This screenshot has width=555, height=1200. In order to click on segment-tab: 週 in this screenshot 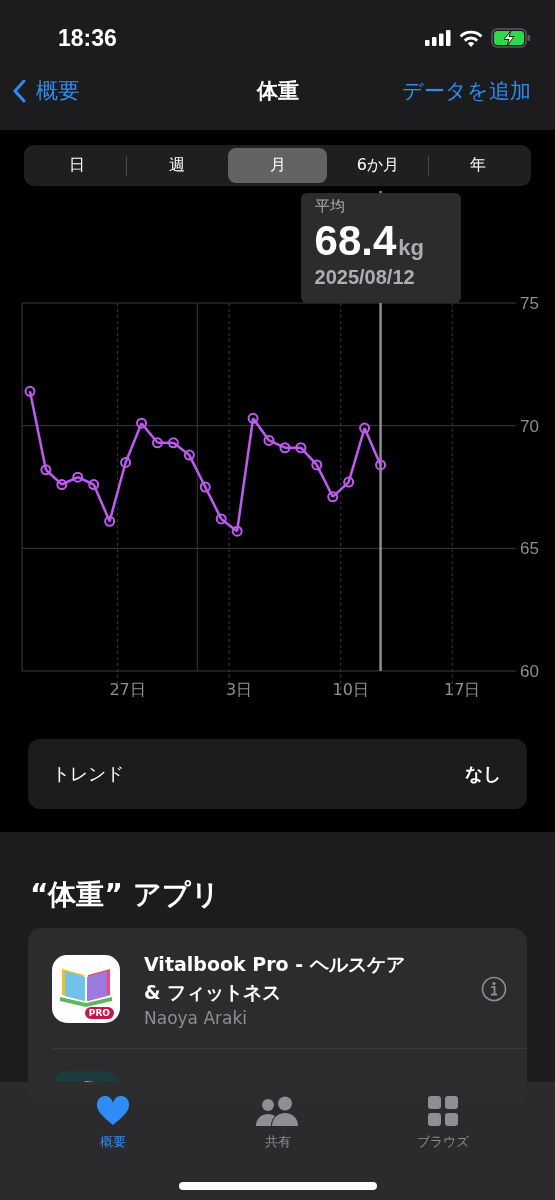, I will do `click(177, 165)`.